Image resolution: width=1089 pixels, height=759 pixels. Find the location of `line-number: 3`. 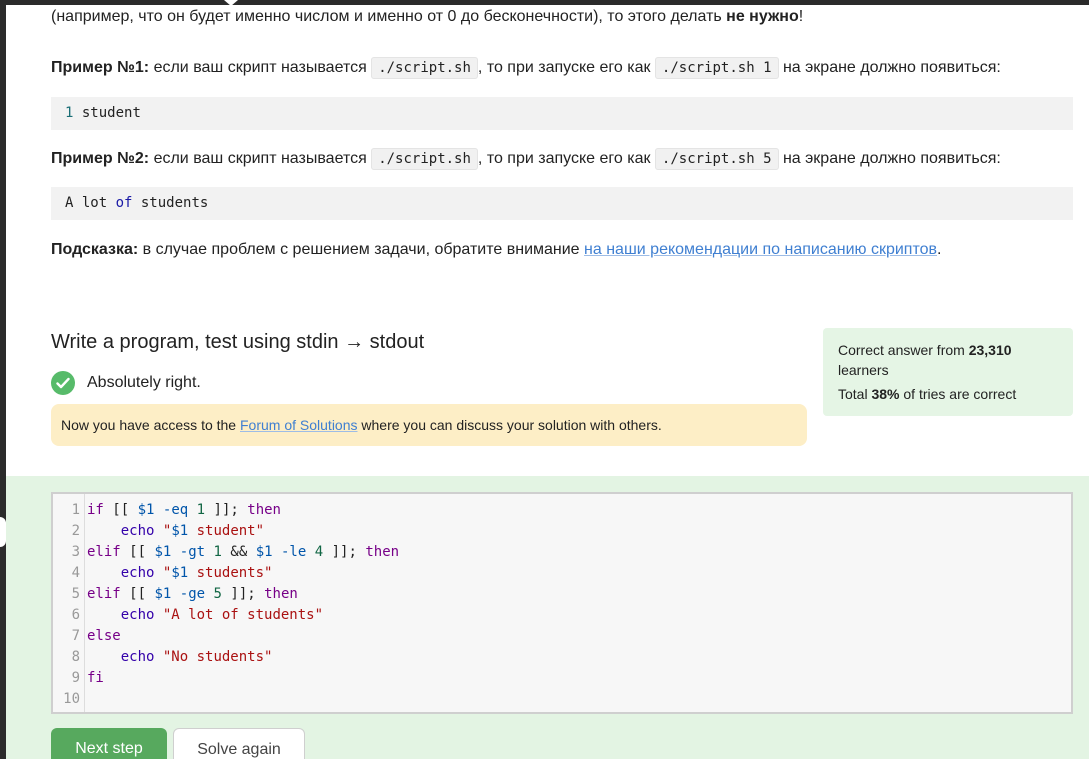

line-number: 3 is located at coordinates (75, 552).